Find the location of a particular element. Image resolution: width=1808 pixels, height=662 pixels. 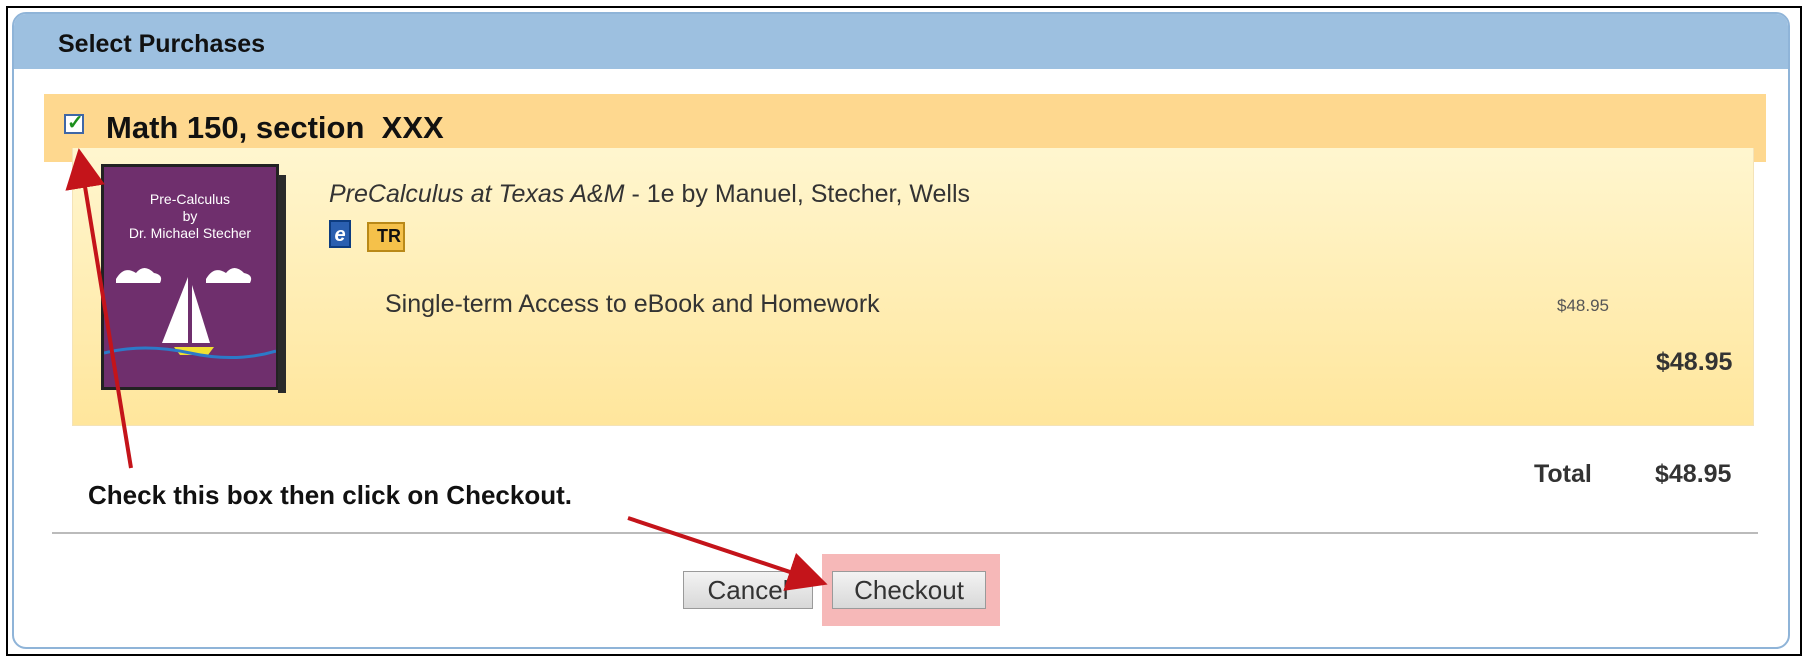

cover-line-title: Pre-Calculus is located at coordinates (190, 199).